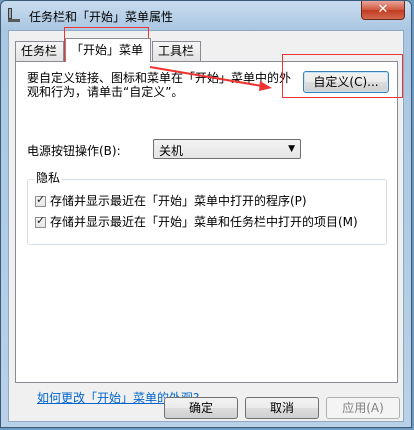 This screenshot has height=430, width=414. Describe the element at coordinates (363, 408) in the screenshot. I see `apply-button: 应用(A)` at that location.